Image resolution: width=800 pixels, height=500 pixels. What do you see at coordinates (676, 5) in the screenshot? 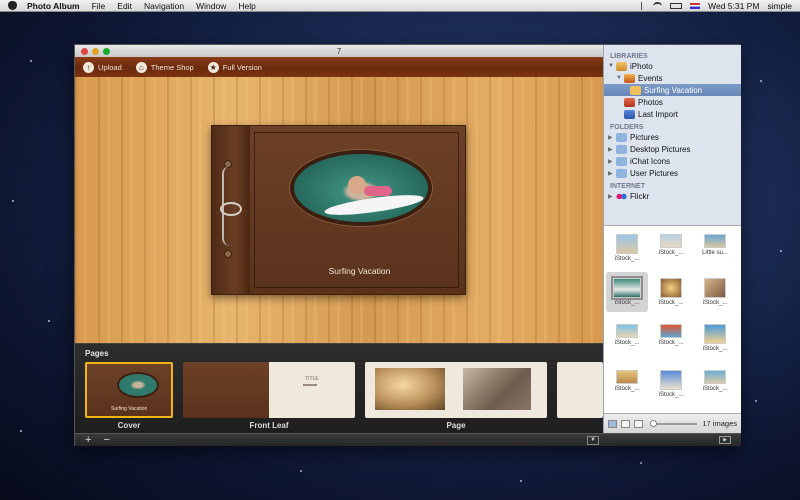
I see `battery-icon` at bounding box center [676, 5].